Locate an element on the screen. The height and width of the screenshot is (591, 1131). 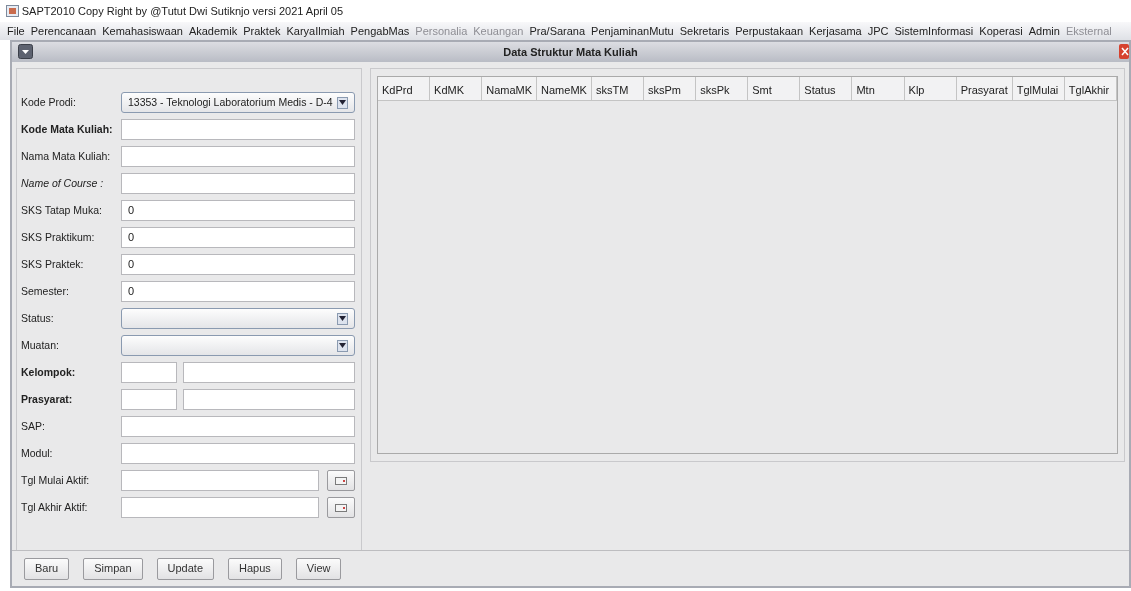
action-button: Simpan is located at coordinates (113, 568).